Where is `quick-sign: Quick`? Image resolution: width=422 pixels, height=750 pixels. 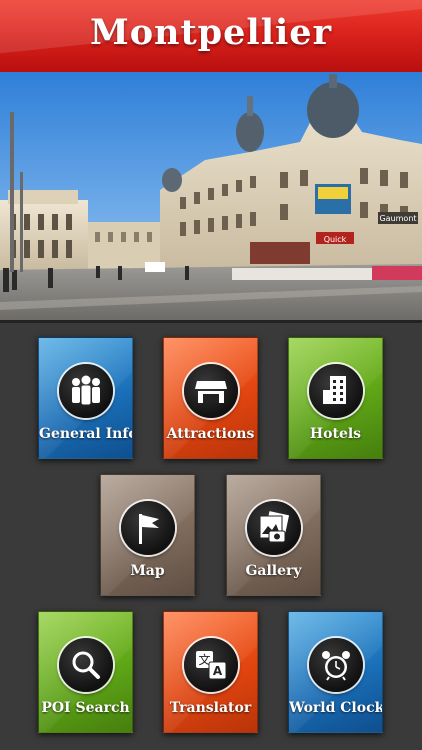 quick-sign: Quick is located at coordinates (335, 239).